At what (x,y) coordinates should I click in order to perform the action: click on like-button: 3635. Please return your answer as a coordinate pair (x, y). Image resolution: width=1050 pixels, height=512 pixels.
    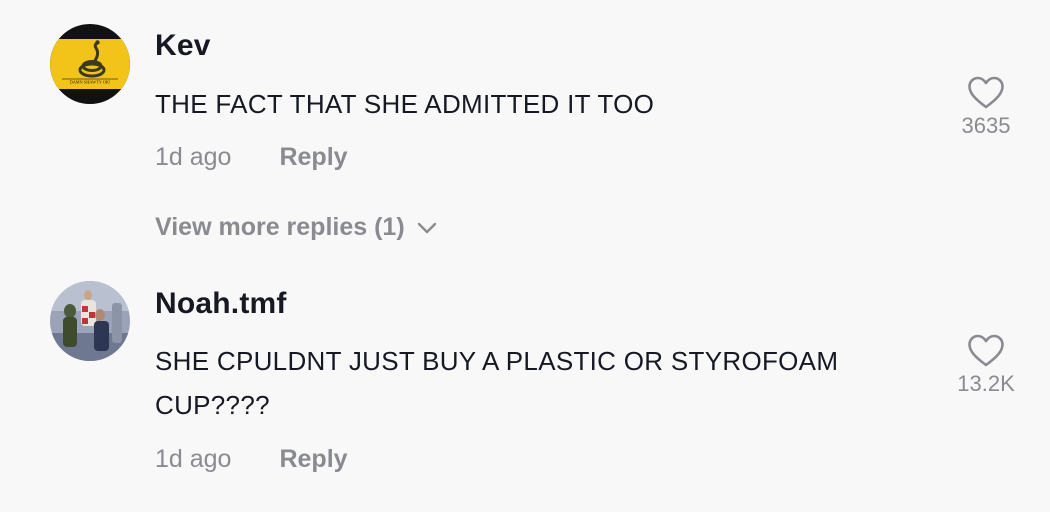
    Looking at the image, I should click on (986, 107).